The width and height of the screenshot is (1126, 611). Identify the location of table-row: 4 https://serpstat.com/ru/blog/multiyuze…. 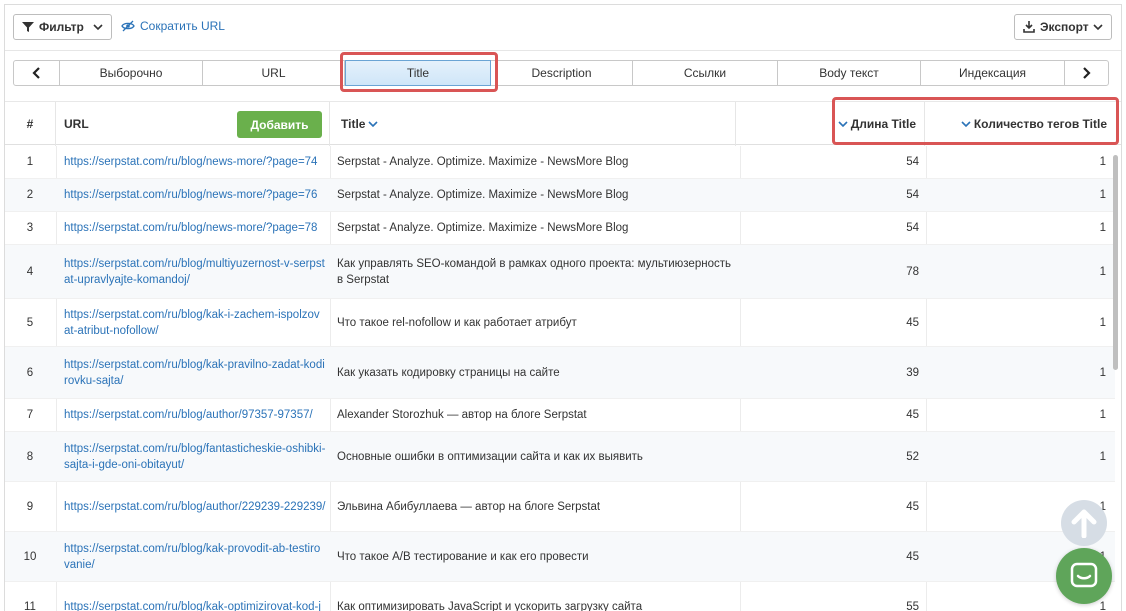
(560, 272).